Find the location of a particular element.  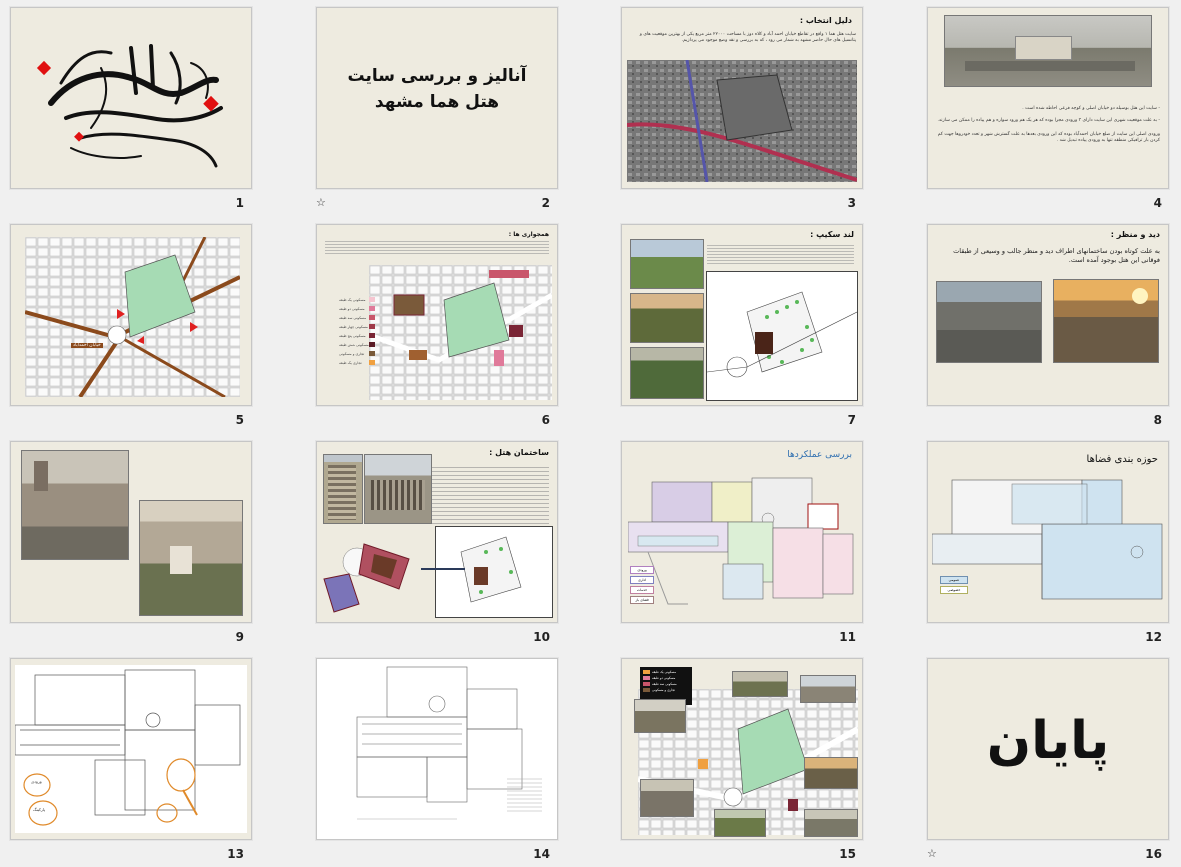

slide-10-thumbnail: ساختمان هتل : is located at coordinates (437, 532).